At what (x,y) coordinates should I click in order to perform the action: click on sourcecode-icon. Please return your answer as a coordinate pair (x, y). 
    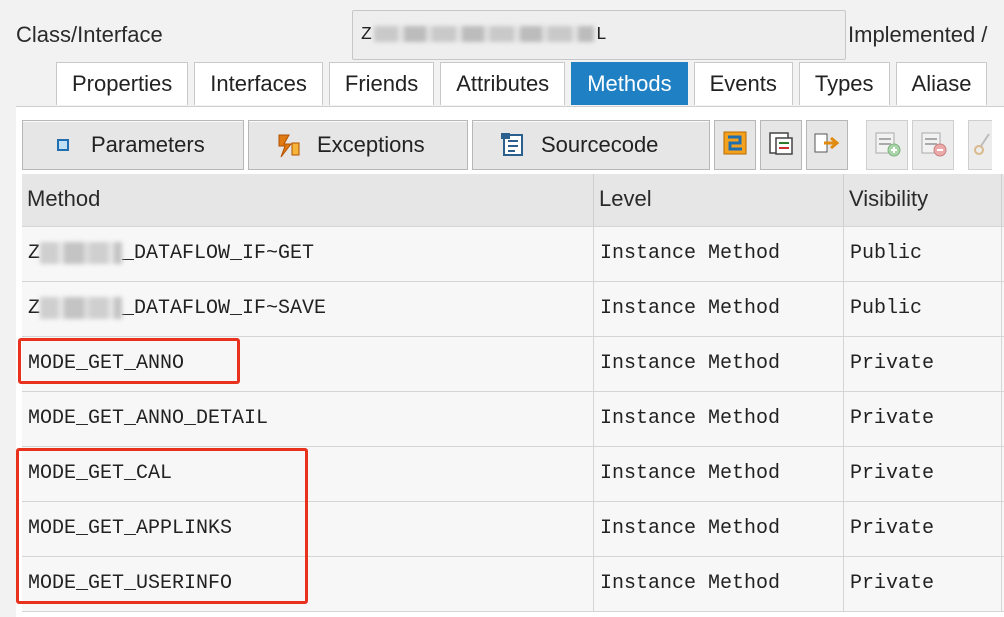
    Looking at the image, I should click on (513, 145).